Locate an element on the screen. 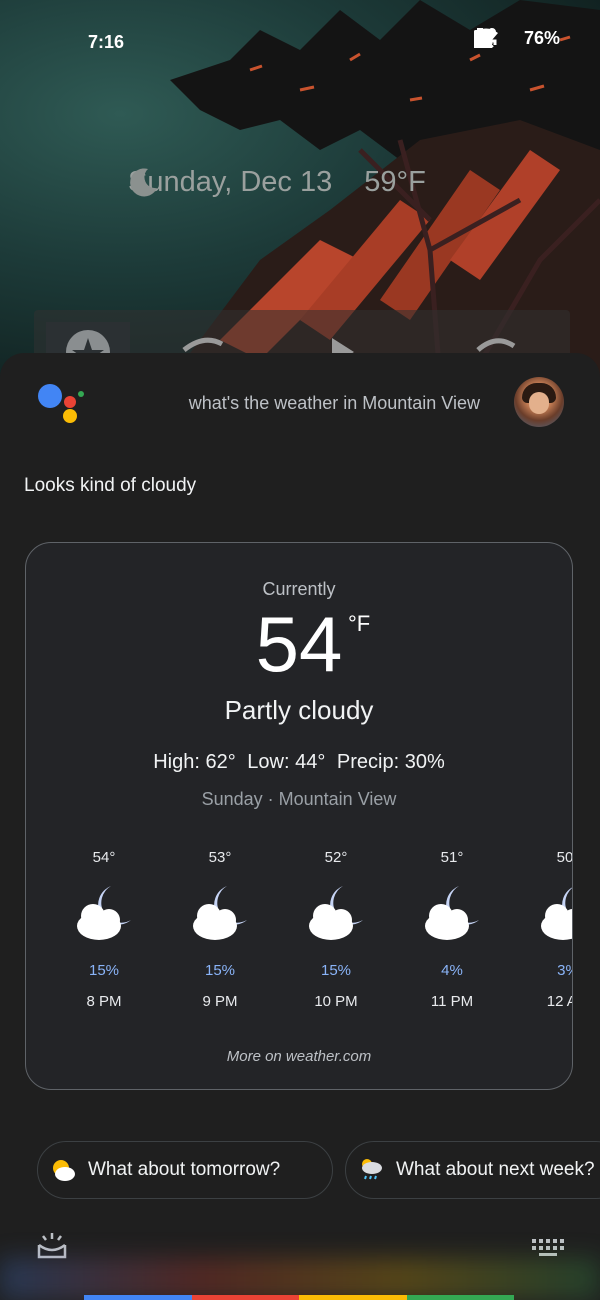 This screenshot has width=600, height=1300. current-label: Currently is located at coordinates (299, 589).